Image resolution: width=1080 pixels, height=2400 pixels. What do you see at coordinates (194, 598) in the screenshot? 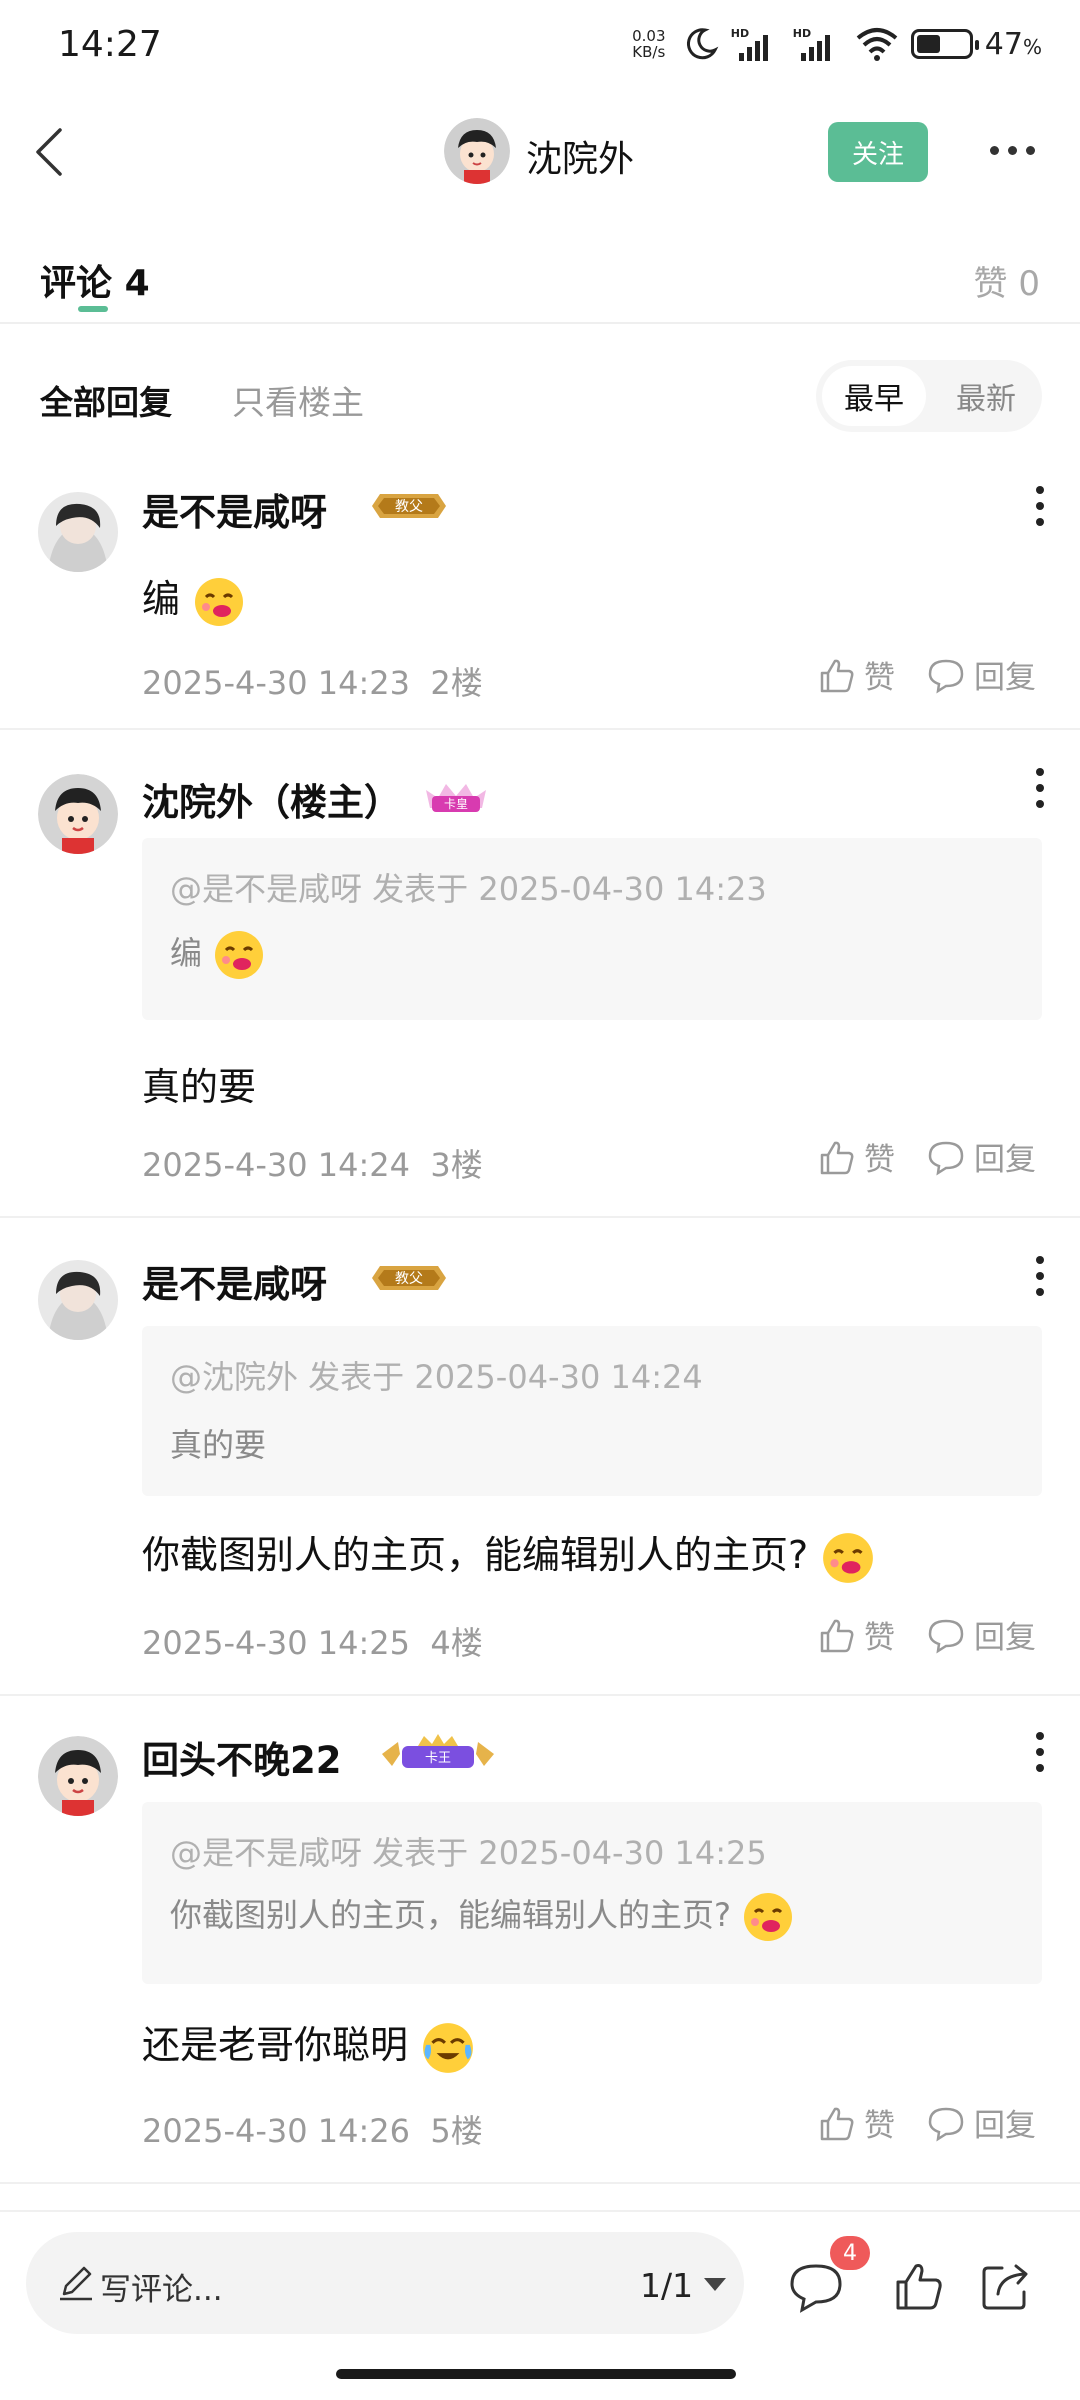
I see `comment-text: 编` at bounding box center [194, 598].